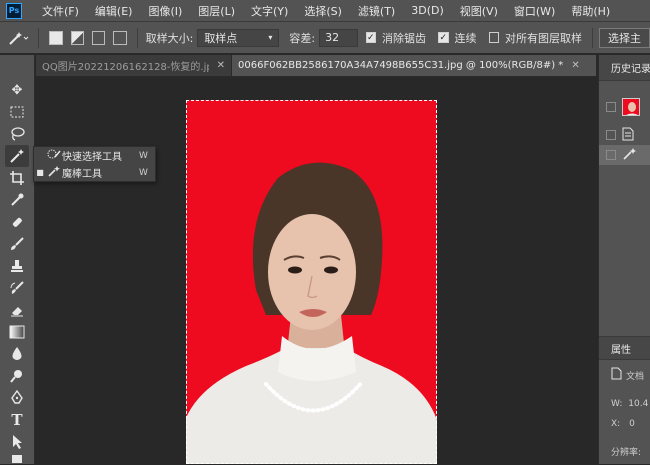 The height and width of the screenshot is (465, 650). What do you see at coordinates (624, 348) in the screenshot?
I see `properties-panel-title: 属性` at bounding box center [624, 348].